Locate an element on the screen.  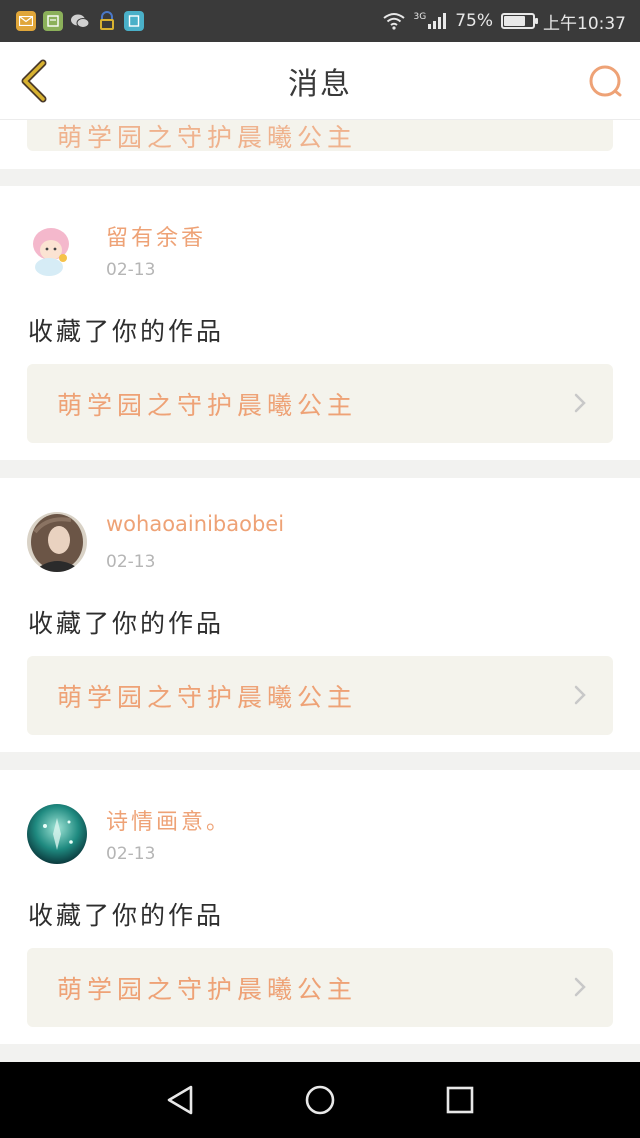
wifi-icon is located at coordinates (393, 21).